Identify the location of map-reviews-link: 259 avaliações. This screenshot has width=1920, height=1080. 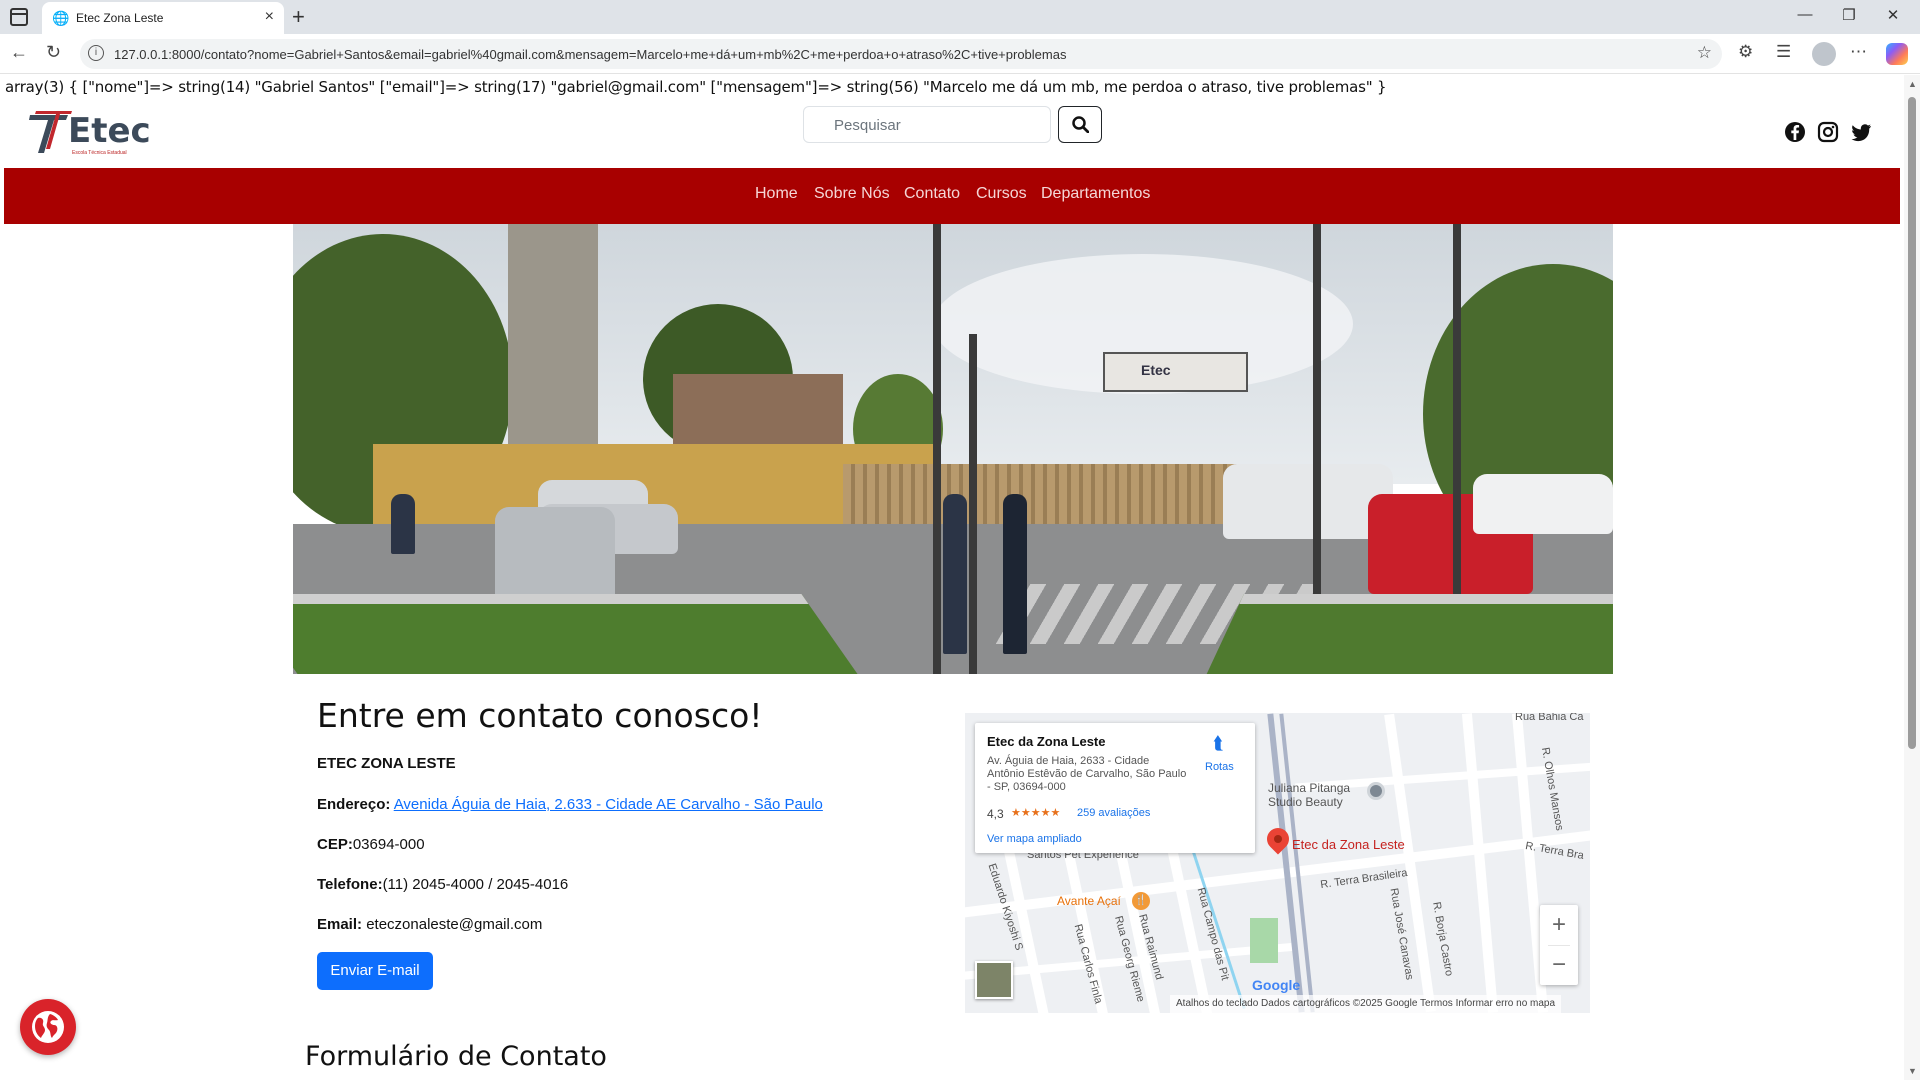
(1113, 813).